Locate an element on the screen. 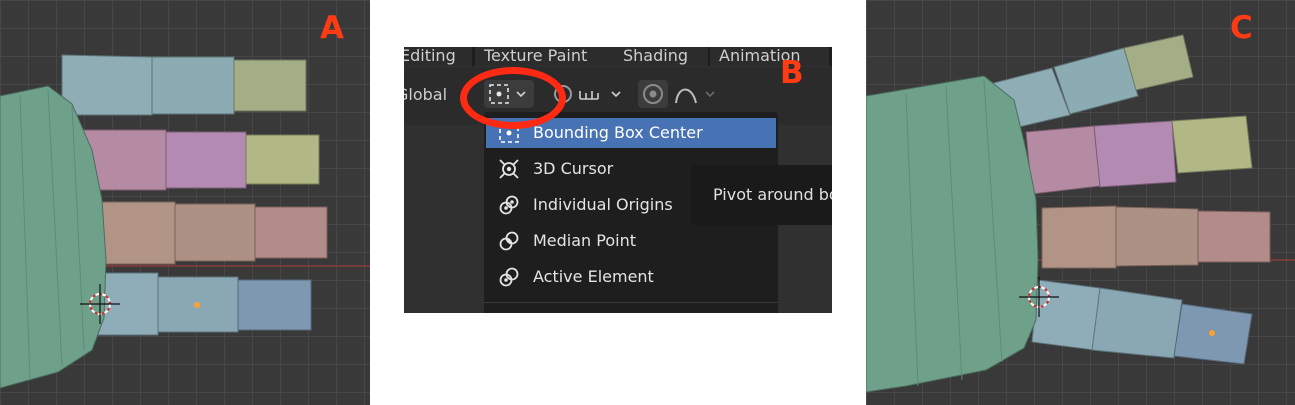  proportional-edit-button is located at coordinates (653, 94).